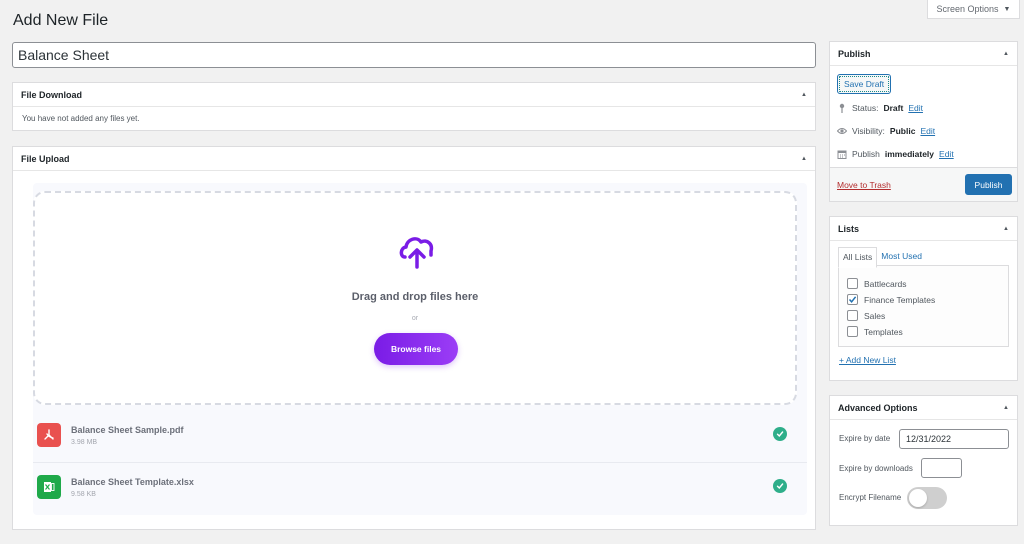 The image size is (1024, 544). I want to click on expire-downloads-label: Expire by downloads, so click(876, 468).